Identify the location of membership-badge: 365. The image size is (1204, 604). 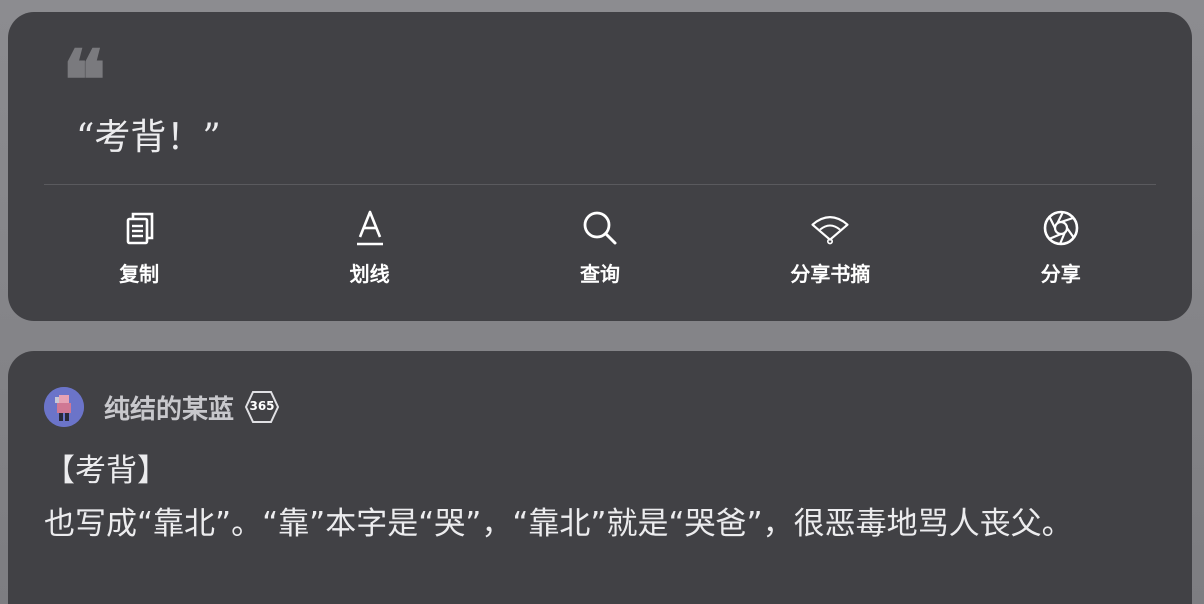
(262, 407).